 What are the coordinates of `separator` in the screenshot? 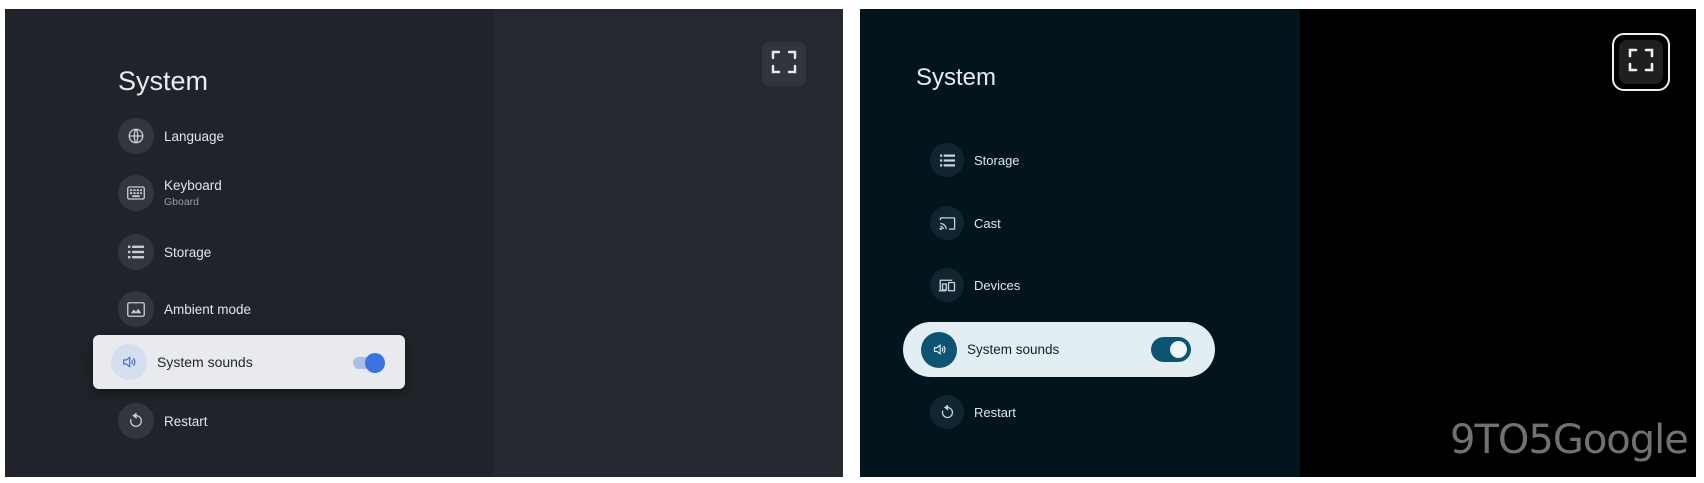 It's located at (851, 241).